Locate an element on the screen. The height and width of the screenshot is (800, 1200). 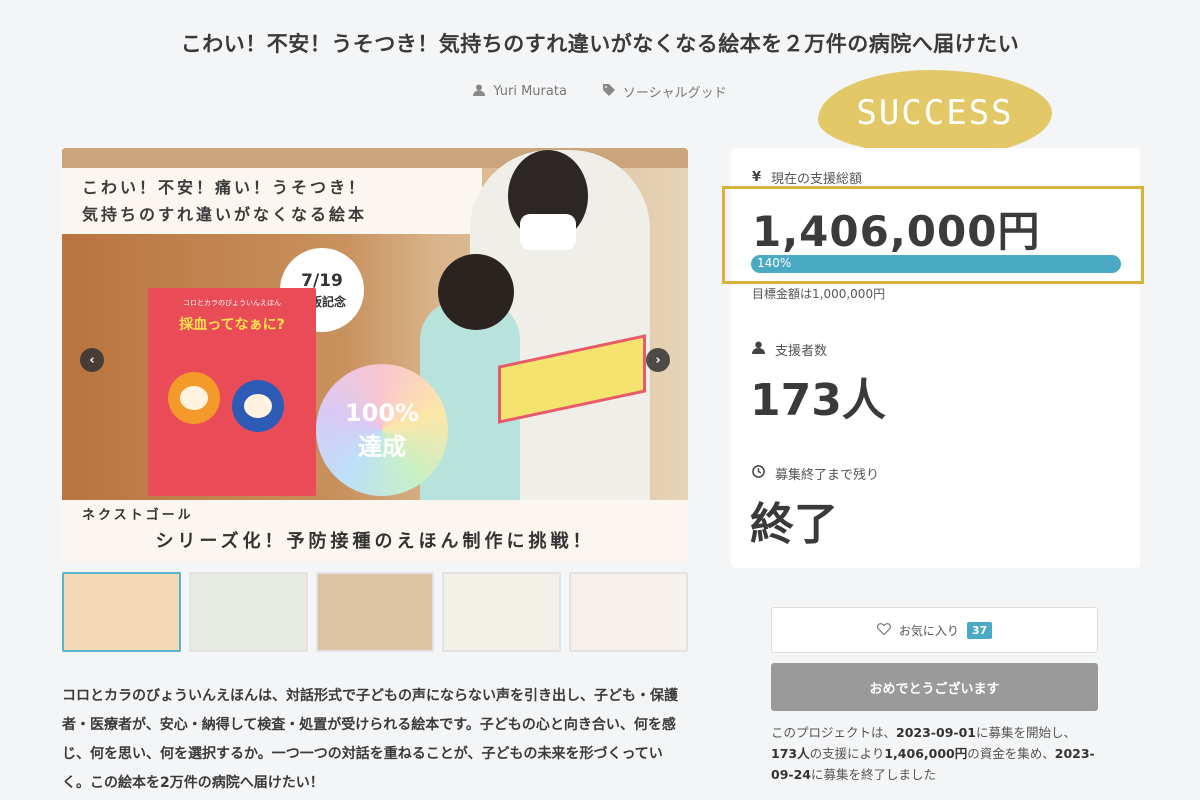
face-mask is located at coordinates (548, 232).